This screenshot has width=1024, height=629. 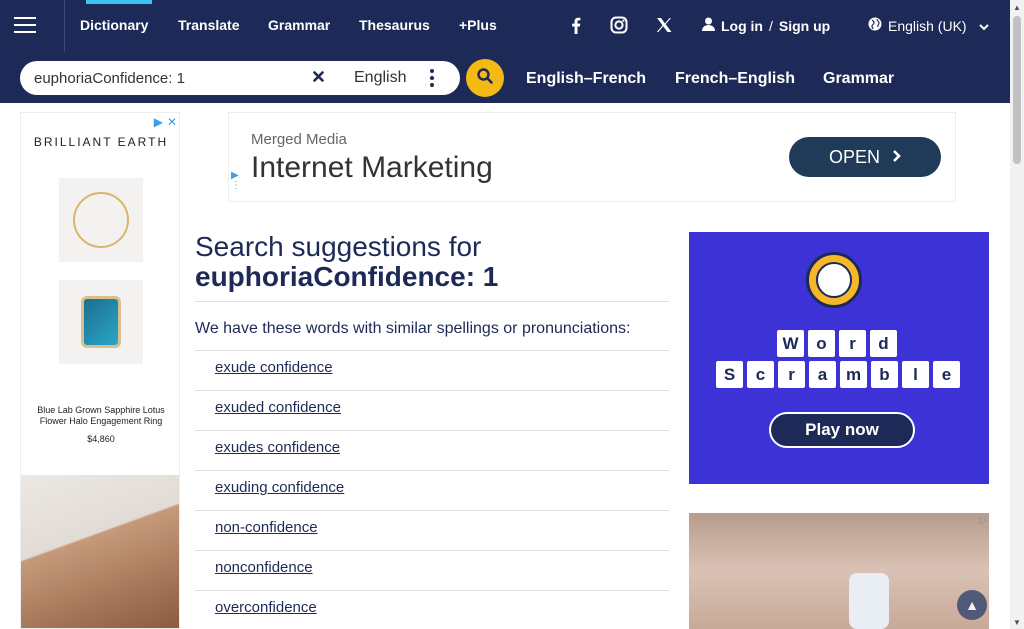 What do you see at coordinates (1017, 7) in the screenshot?
I see `scroll-up-arrow: ▲` at bounding box center [1017, 7].